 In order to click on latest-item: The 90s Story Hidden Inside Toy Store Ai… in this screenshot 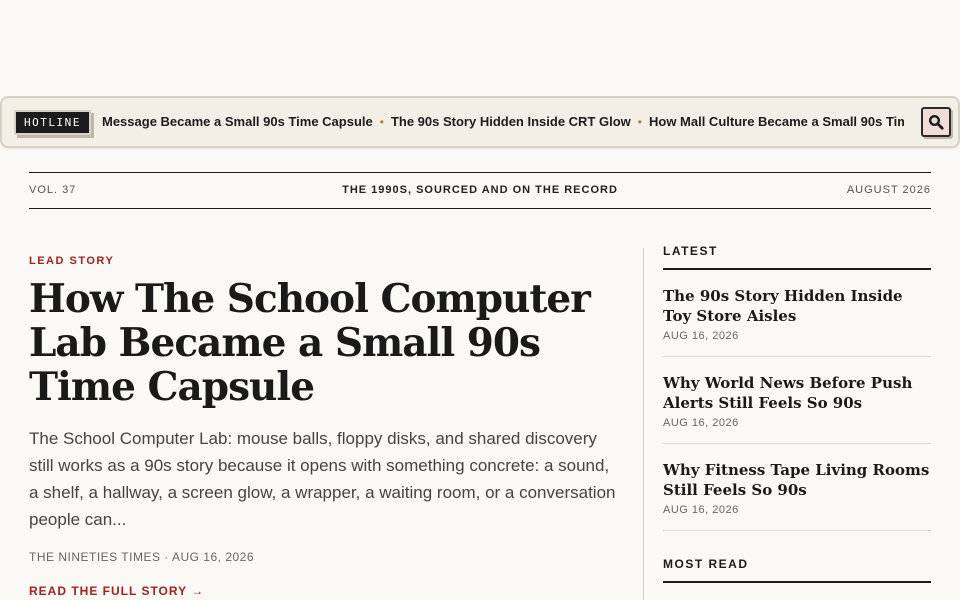, I will do `click(797, 313)`.